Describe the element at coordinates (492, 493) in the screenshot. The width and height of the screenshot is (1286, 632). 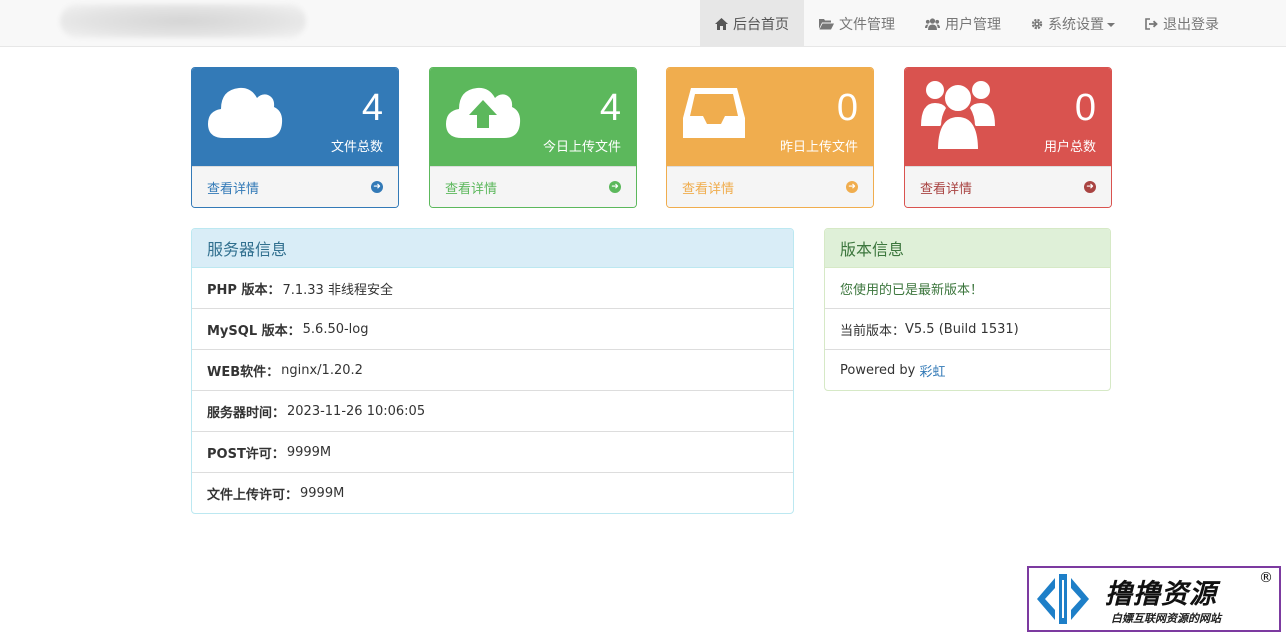
I see `list-item: 文件上传许可： 9999M` at that location.